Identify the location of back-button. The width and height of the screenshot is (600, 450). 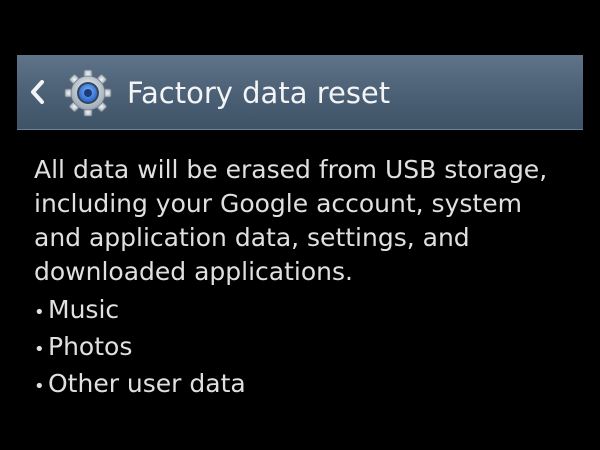
(37, 92).